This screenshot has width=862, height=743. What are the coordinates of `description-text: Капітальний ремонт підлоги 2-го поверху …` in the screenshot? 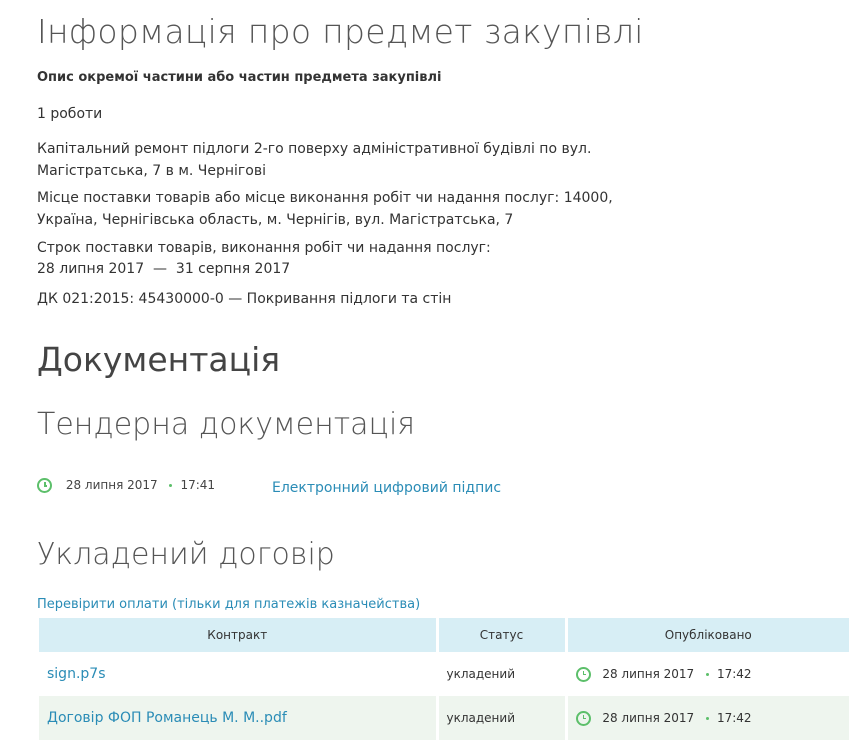 It's located at (314, 160).